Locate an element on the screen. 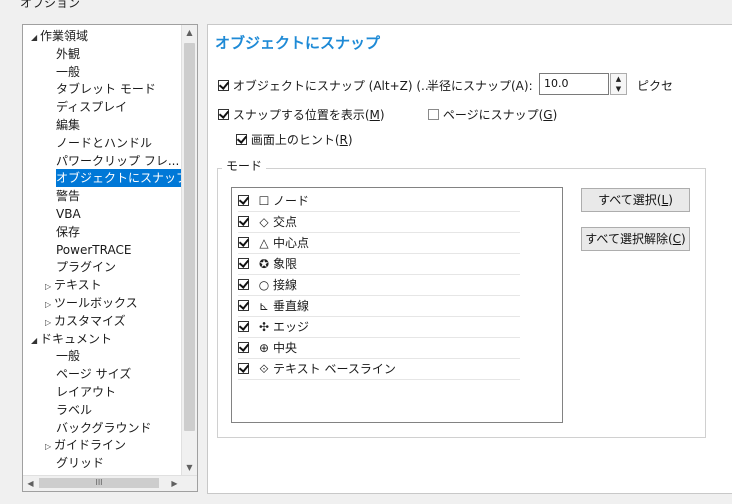 The width and height of the screenshot is (732, 504). mode-symbol-icon: ⊾ is located at coordinates (264, 306).